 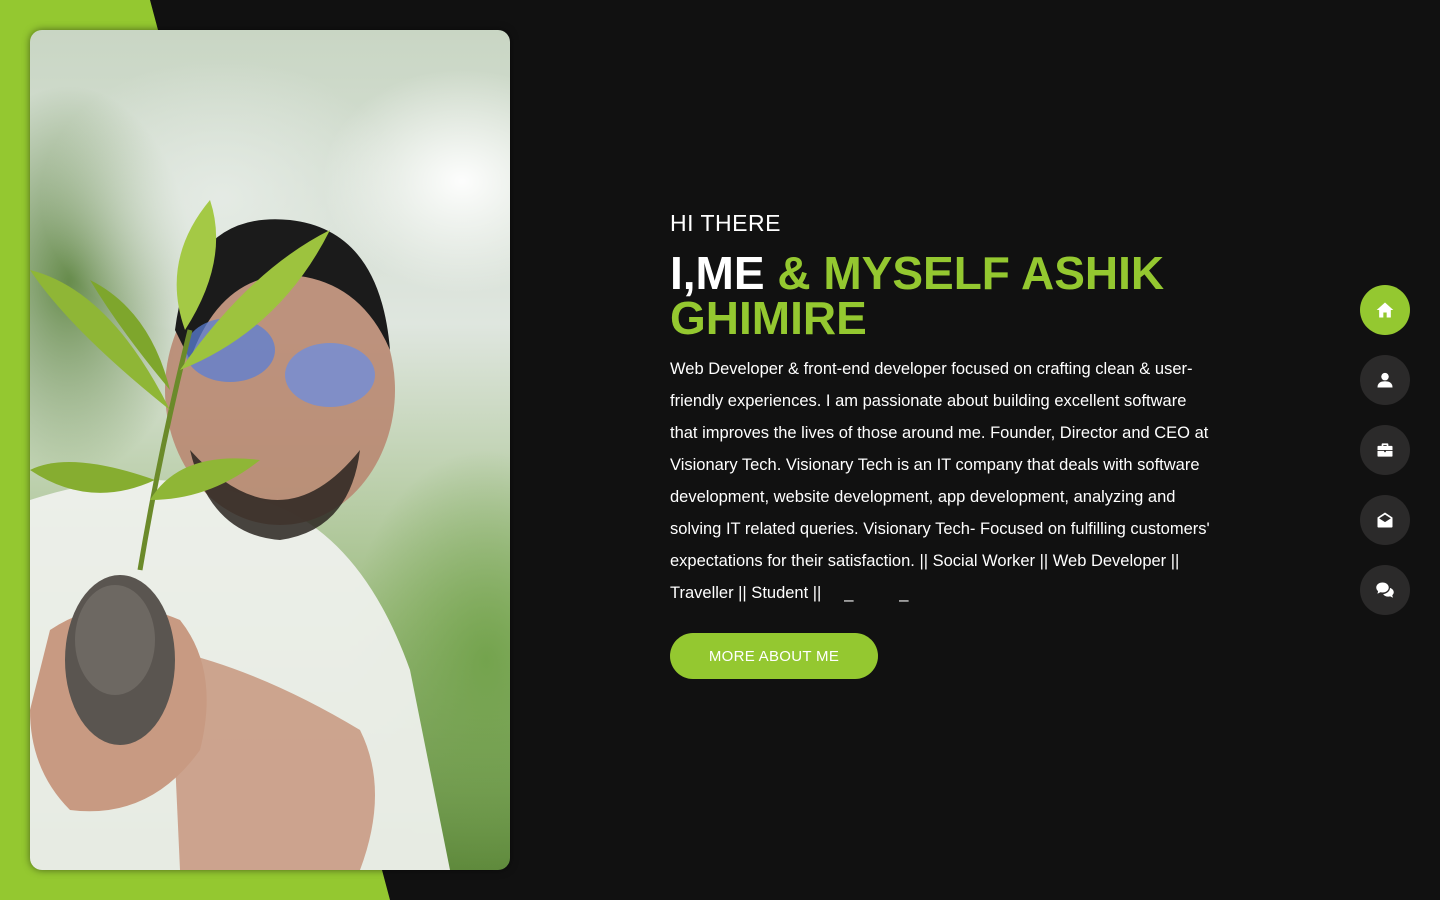 I want to click on hero-headline: I,ME & MYSELF ASHIK GHIMIRE, so click(x=942, y=295).